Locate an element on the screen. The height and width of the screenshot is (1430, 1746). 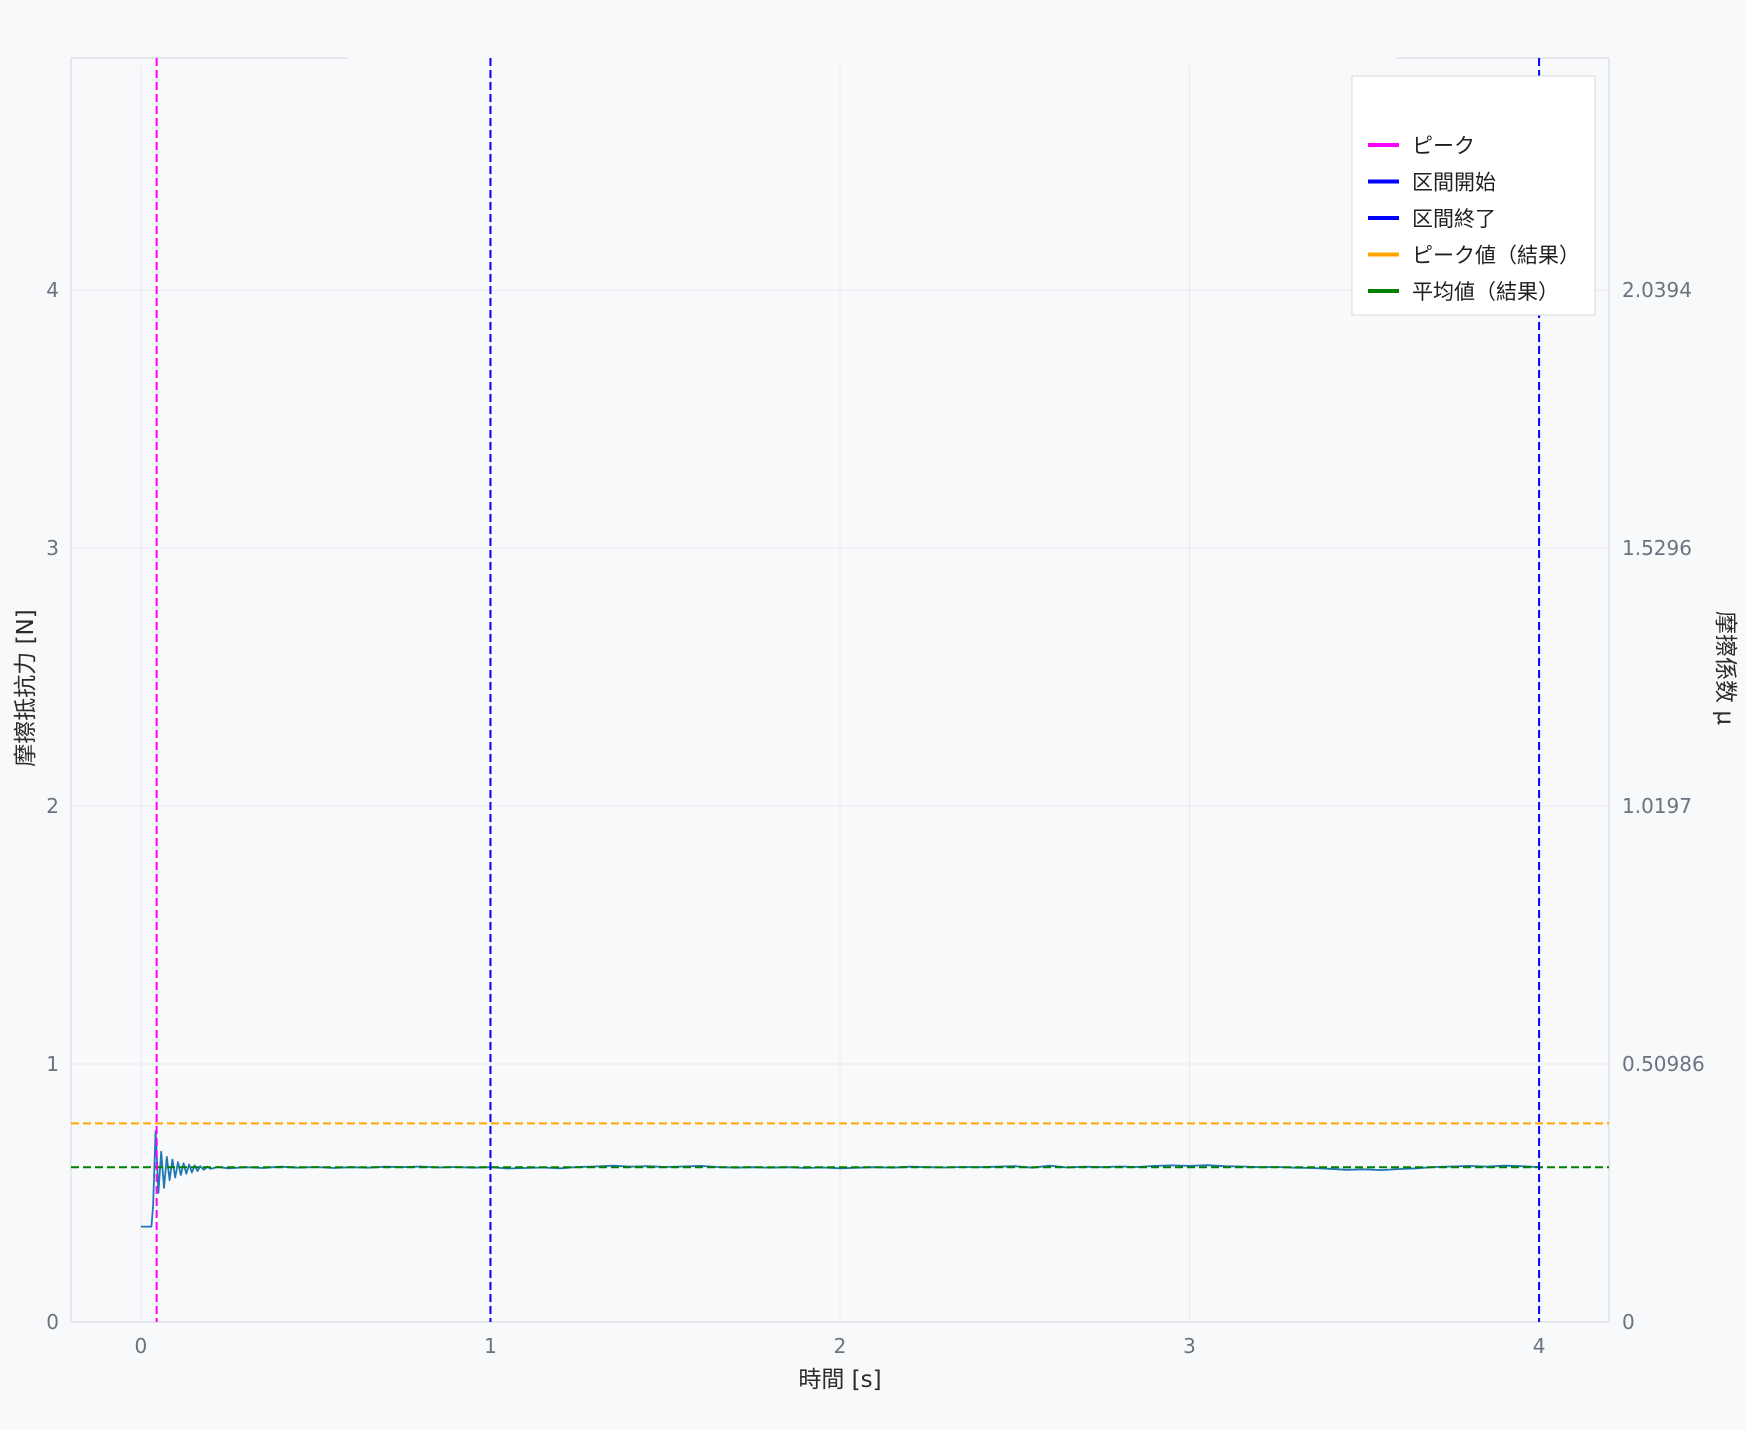
y-tick-label: 3 is located at coordinates (52, 548).